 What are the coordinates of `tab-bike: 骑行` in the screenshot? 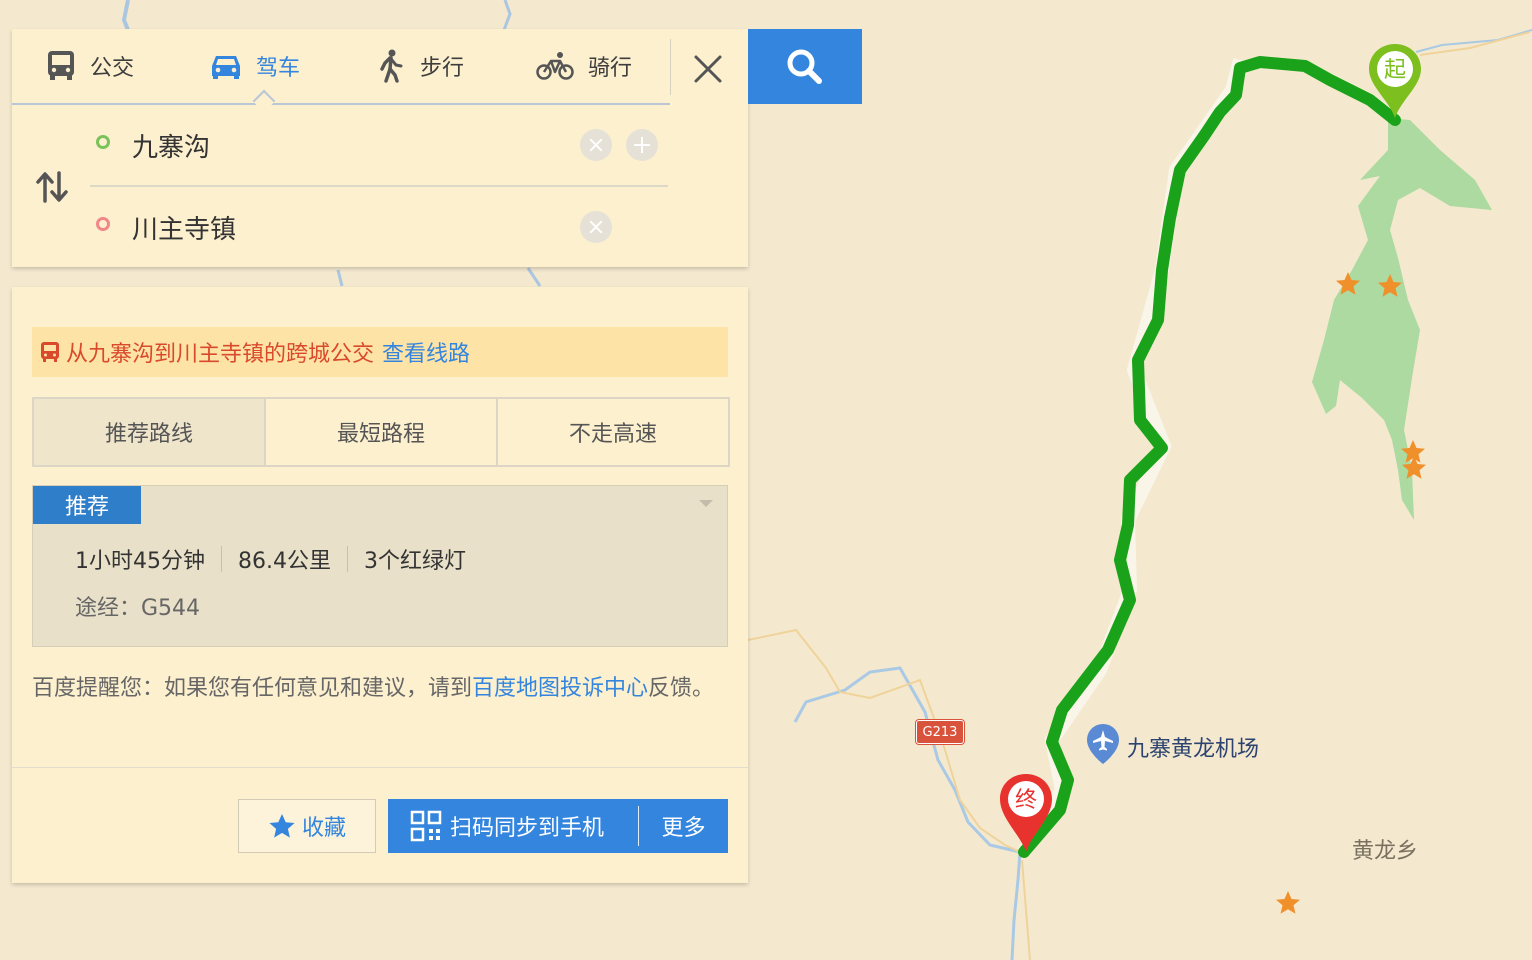 It's located at (584, 66).